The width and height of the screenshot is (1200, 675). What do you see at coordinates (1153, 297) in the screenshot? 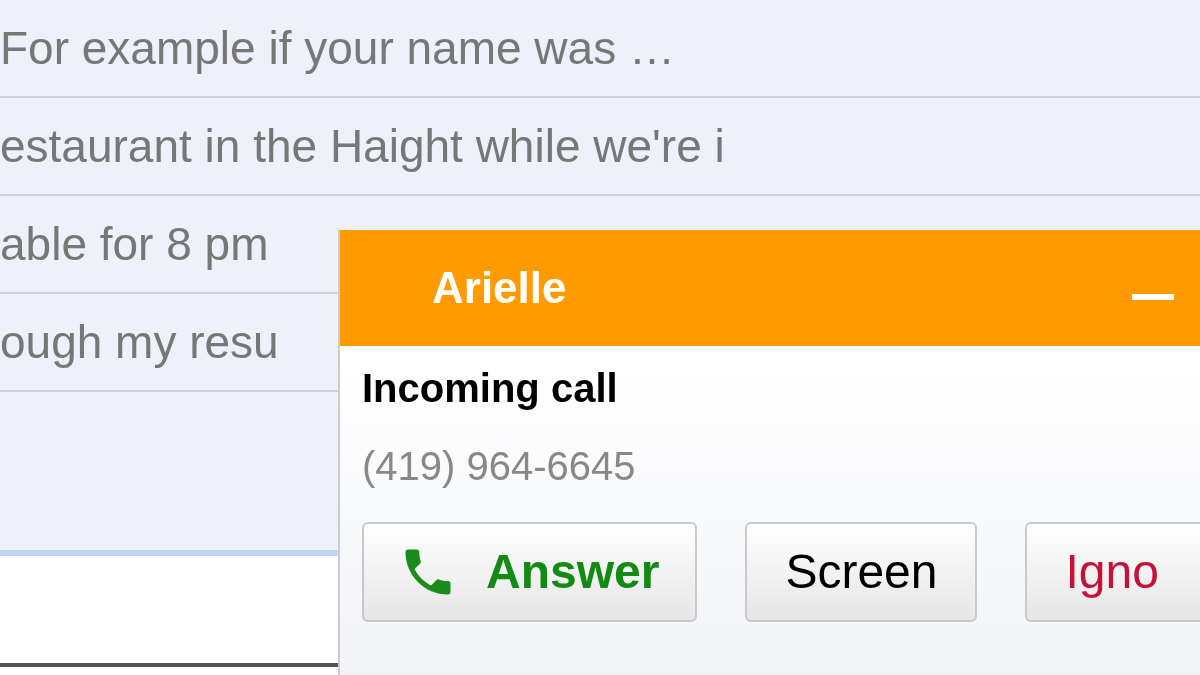
I see `minimize-icon` at bounding box center [1153, 297].